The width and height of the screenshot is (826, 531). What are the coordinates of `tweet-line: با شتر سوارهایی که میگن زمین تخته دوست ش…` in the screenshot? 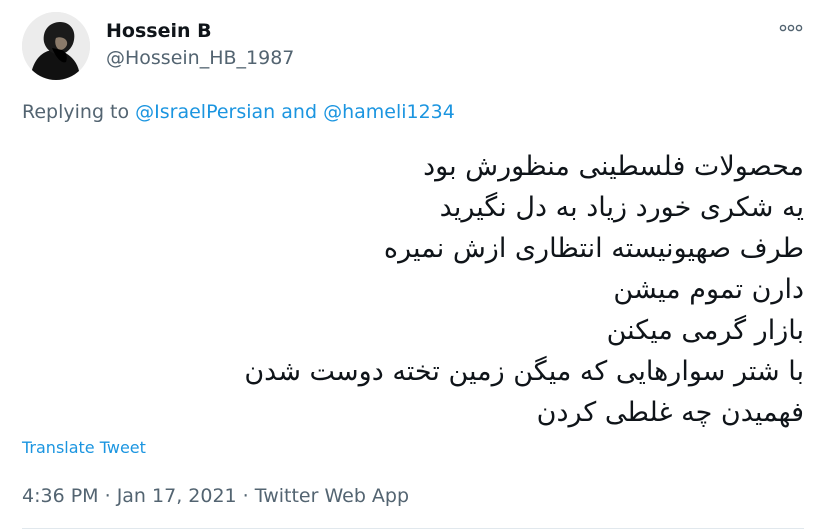 It's located at (524, 371).